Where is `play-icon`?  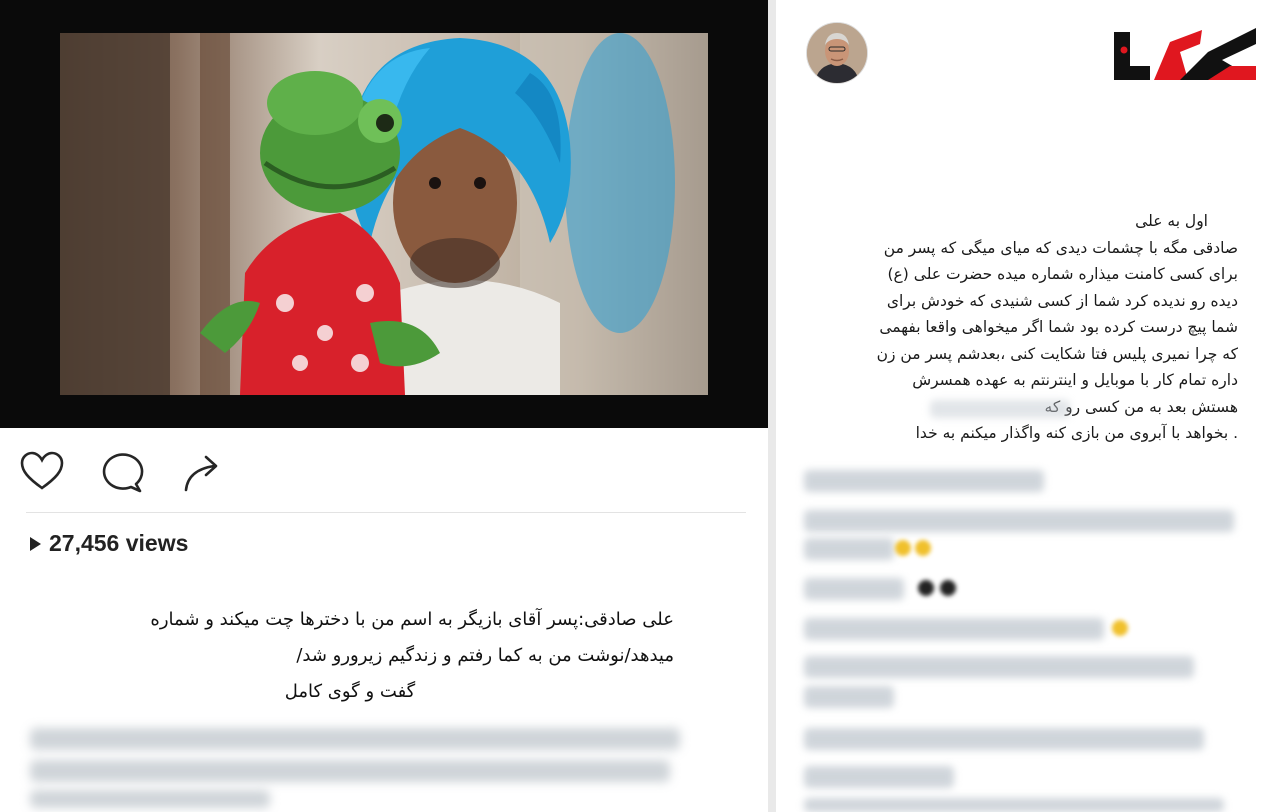 play-icon is located at coordinates (35, 543).